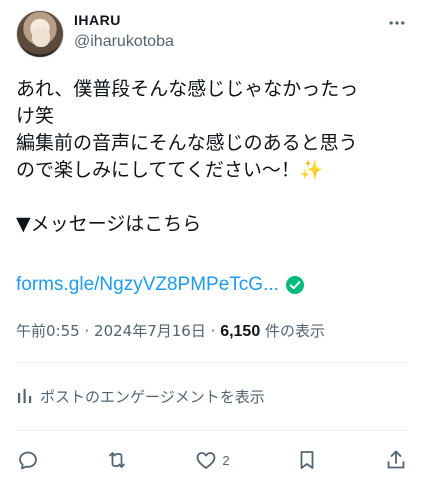  I want to click on tweet-meta: 午前0:55 · 2024年7月16日 · 6,150 件の表示, so click(170, 330).